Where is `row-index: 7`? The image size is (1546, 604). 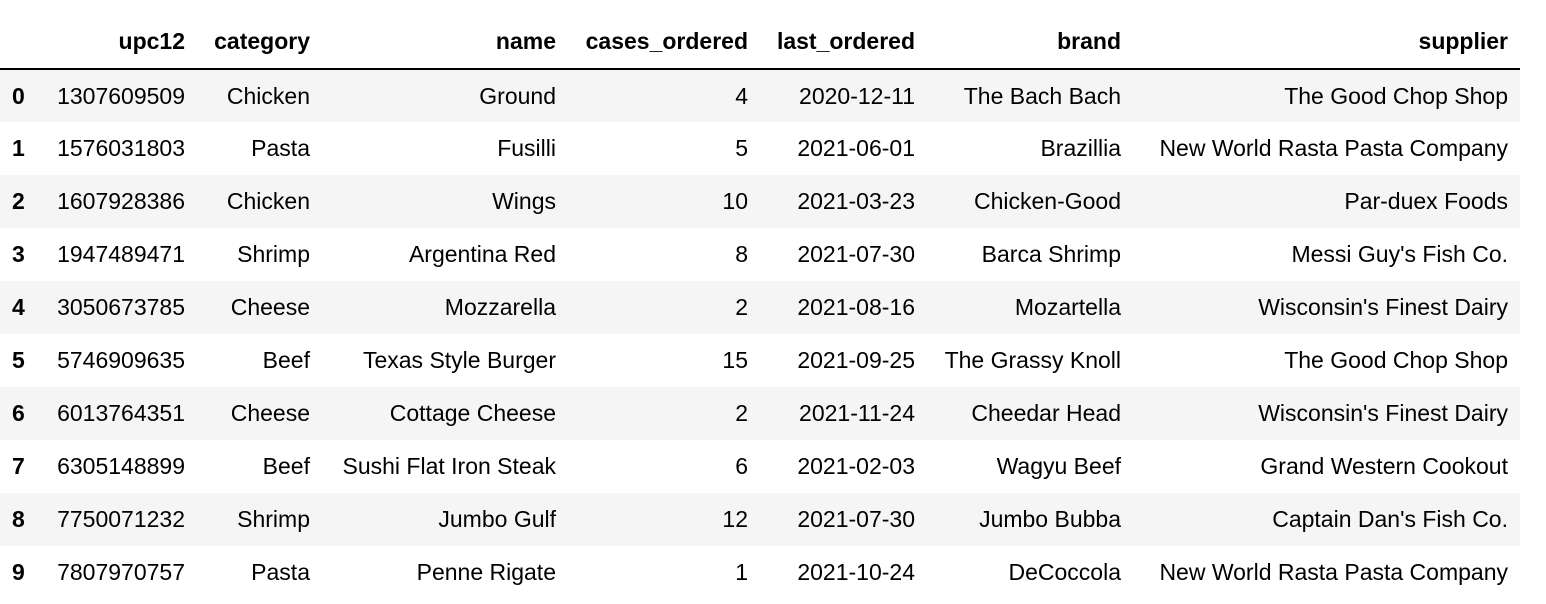
row-index: 7 is located at coordinates (18, 466).